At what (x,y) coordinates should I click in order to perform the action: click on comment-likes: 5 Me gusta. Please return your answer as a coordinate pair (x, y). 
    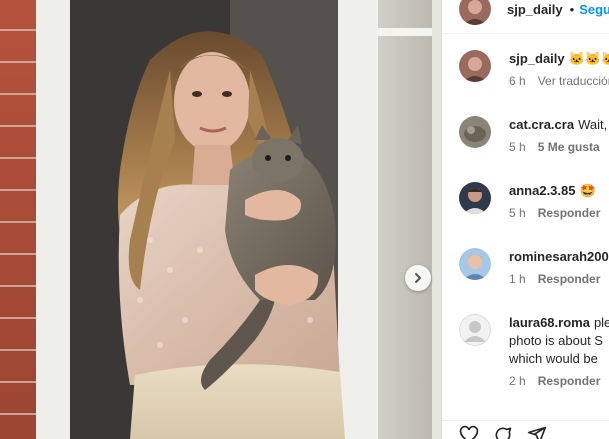
    Looking at the image, I should click on (569, 147).